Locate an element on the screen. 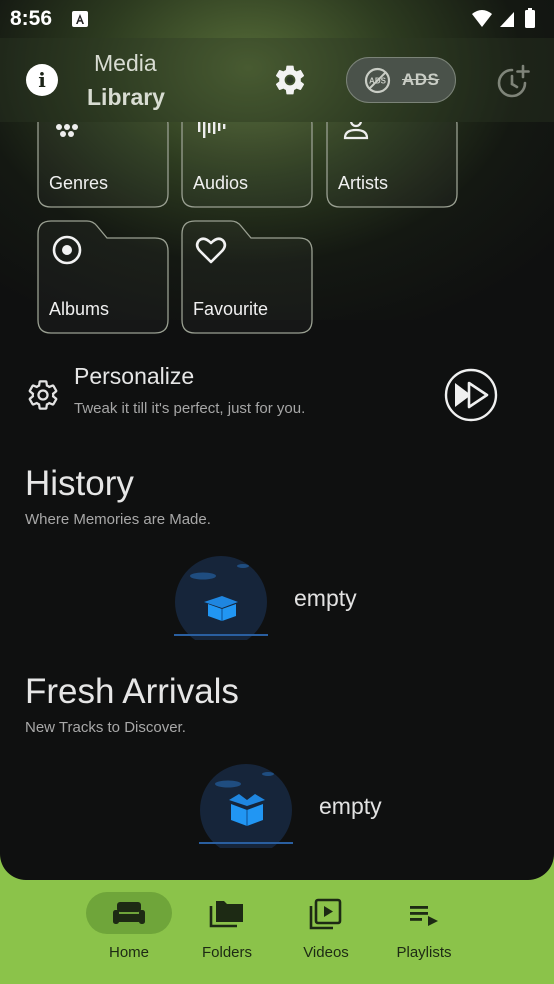  tile-albums: Albums is located at coordinates (103, 277).